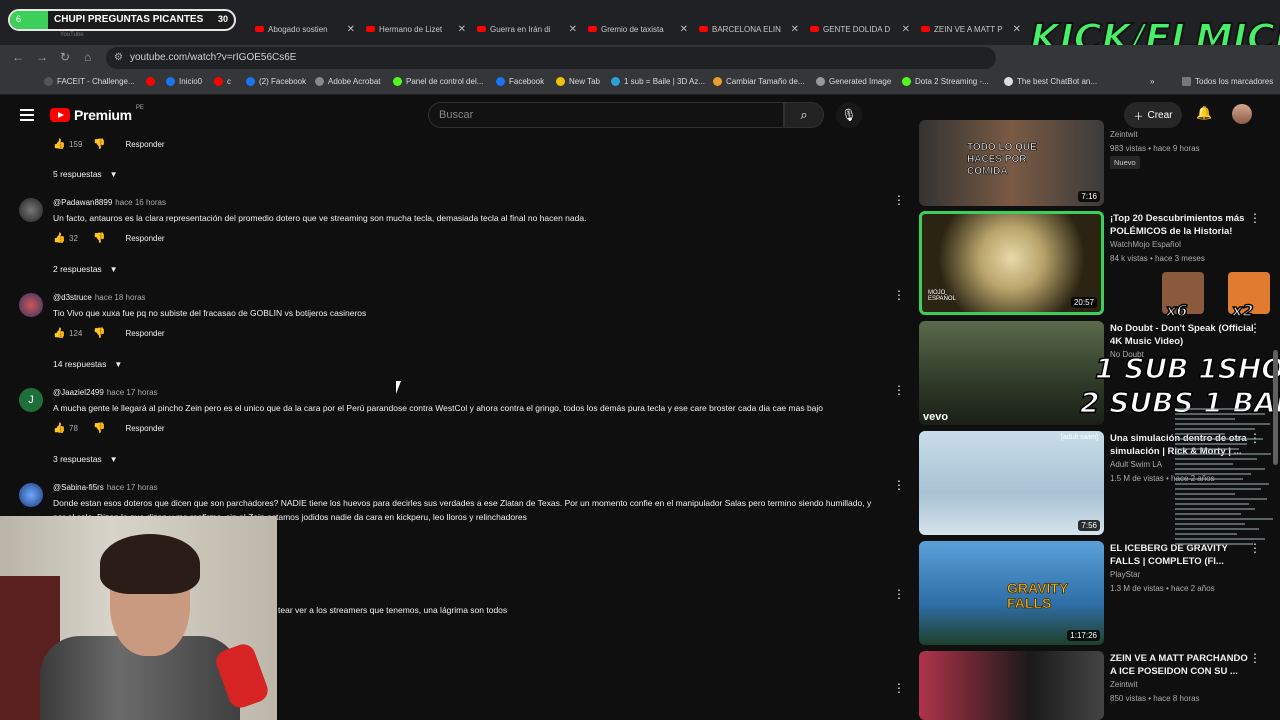  Describe the element at coordinates (1153, 115) in the screenshot. I see `create-button: ＋ Crear` at that location.